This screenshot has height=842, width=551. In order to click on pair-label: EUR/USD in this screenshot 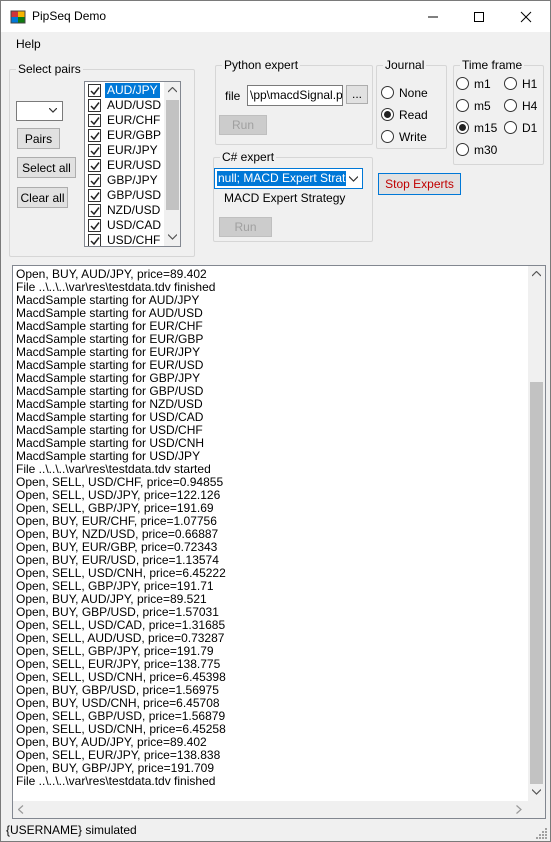, I will do `click(134, 165)`.